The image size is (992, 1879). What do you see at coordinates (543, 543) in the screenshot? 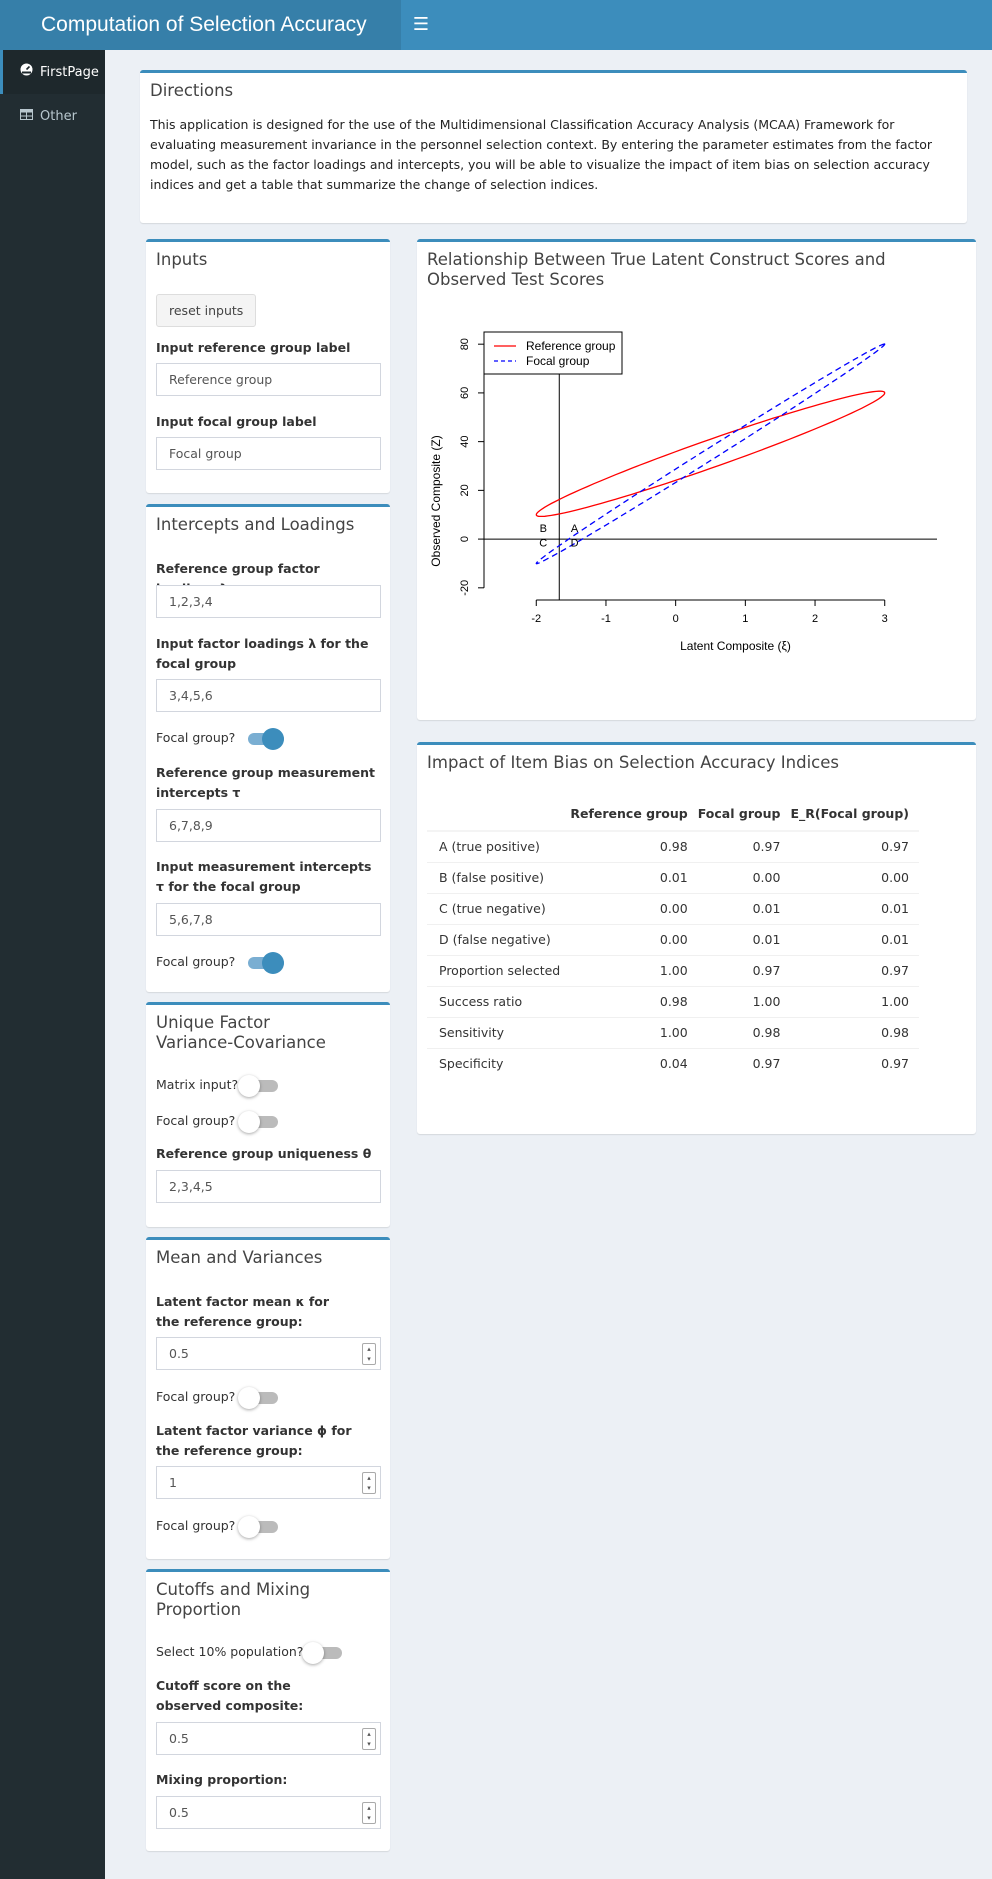
I see `quadrant-label: C` at bounding box center [543, 543].